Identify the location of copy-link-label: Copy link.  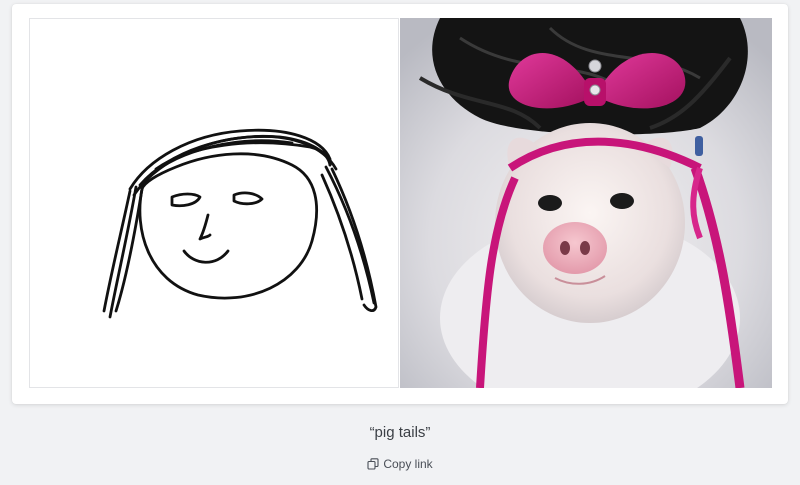
(408, 464).